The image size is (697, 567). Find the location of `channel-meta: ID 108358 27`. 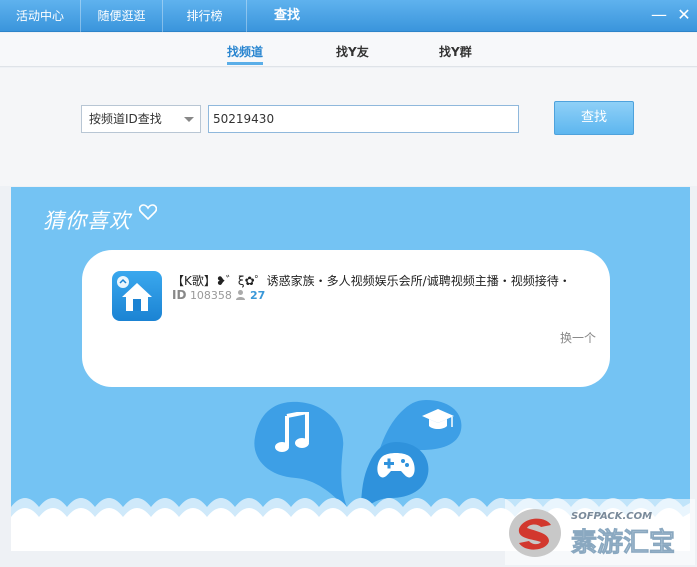

channel-meta: ID 108358 27 is located at coordinates (218, 295).